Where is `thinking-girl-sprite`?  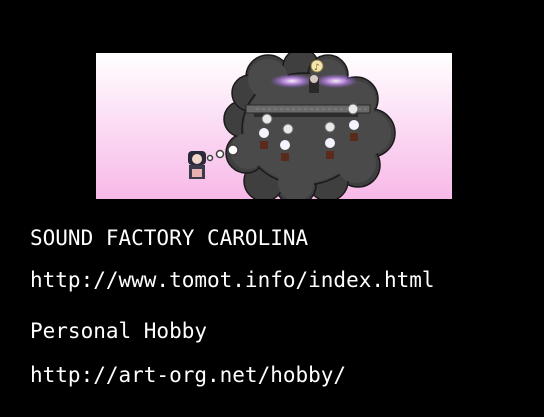 thinking-girl-sprite is located at coordinates (197, 165).